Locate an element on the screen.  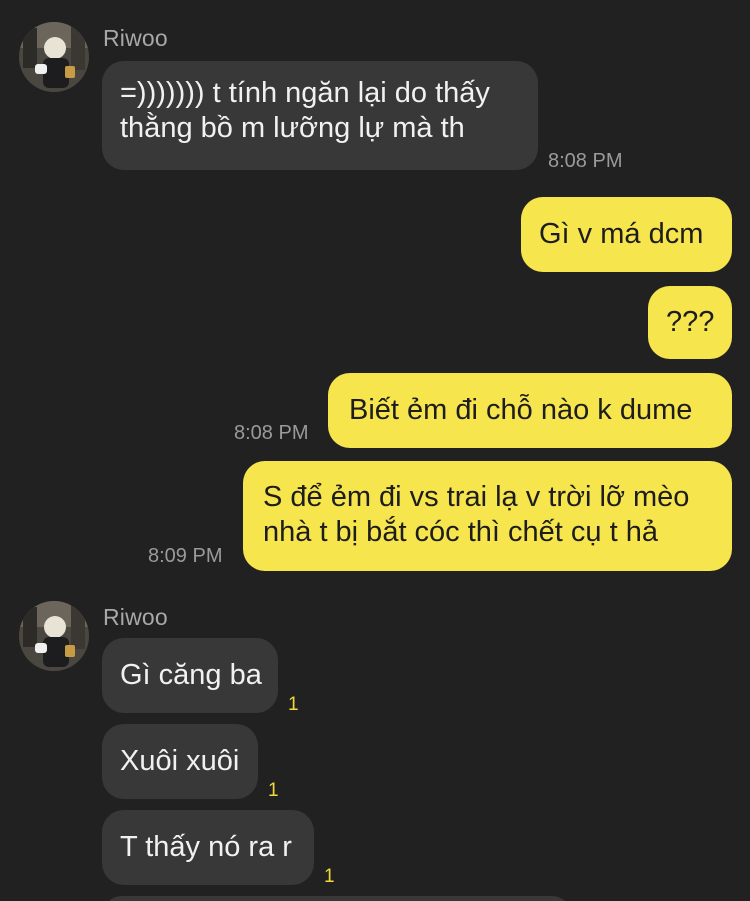
message-line: thằng bồ m lưỡng lự mà th is located at coordinates (292, 128).